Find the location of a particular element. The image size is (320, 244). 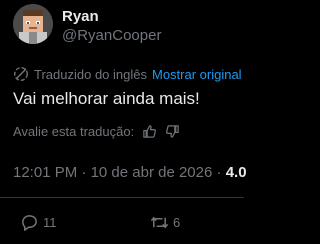

retweet-button: 6 is located at coordinates (165, 222).